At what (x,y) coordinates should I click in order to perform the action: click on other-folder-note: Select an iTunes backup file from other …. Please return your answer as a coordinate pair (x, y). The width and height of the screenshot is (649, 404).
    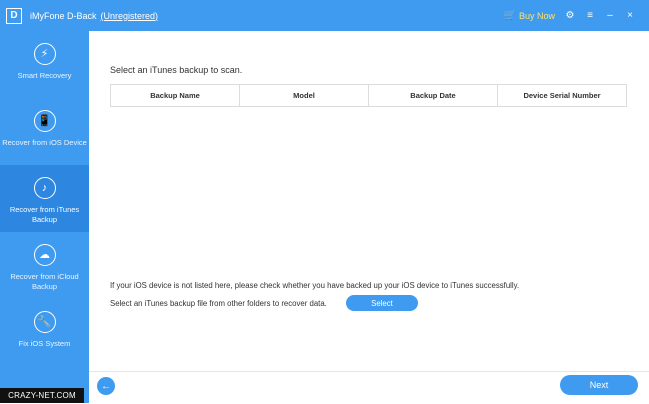
    Looking at the image, I should click on (218, 303).